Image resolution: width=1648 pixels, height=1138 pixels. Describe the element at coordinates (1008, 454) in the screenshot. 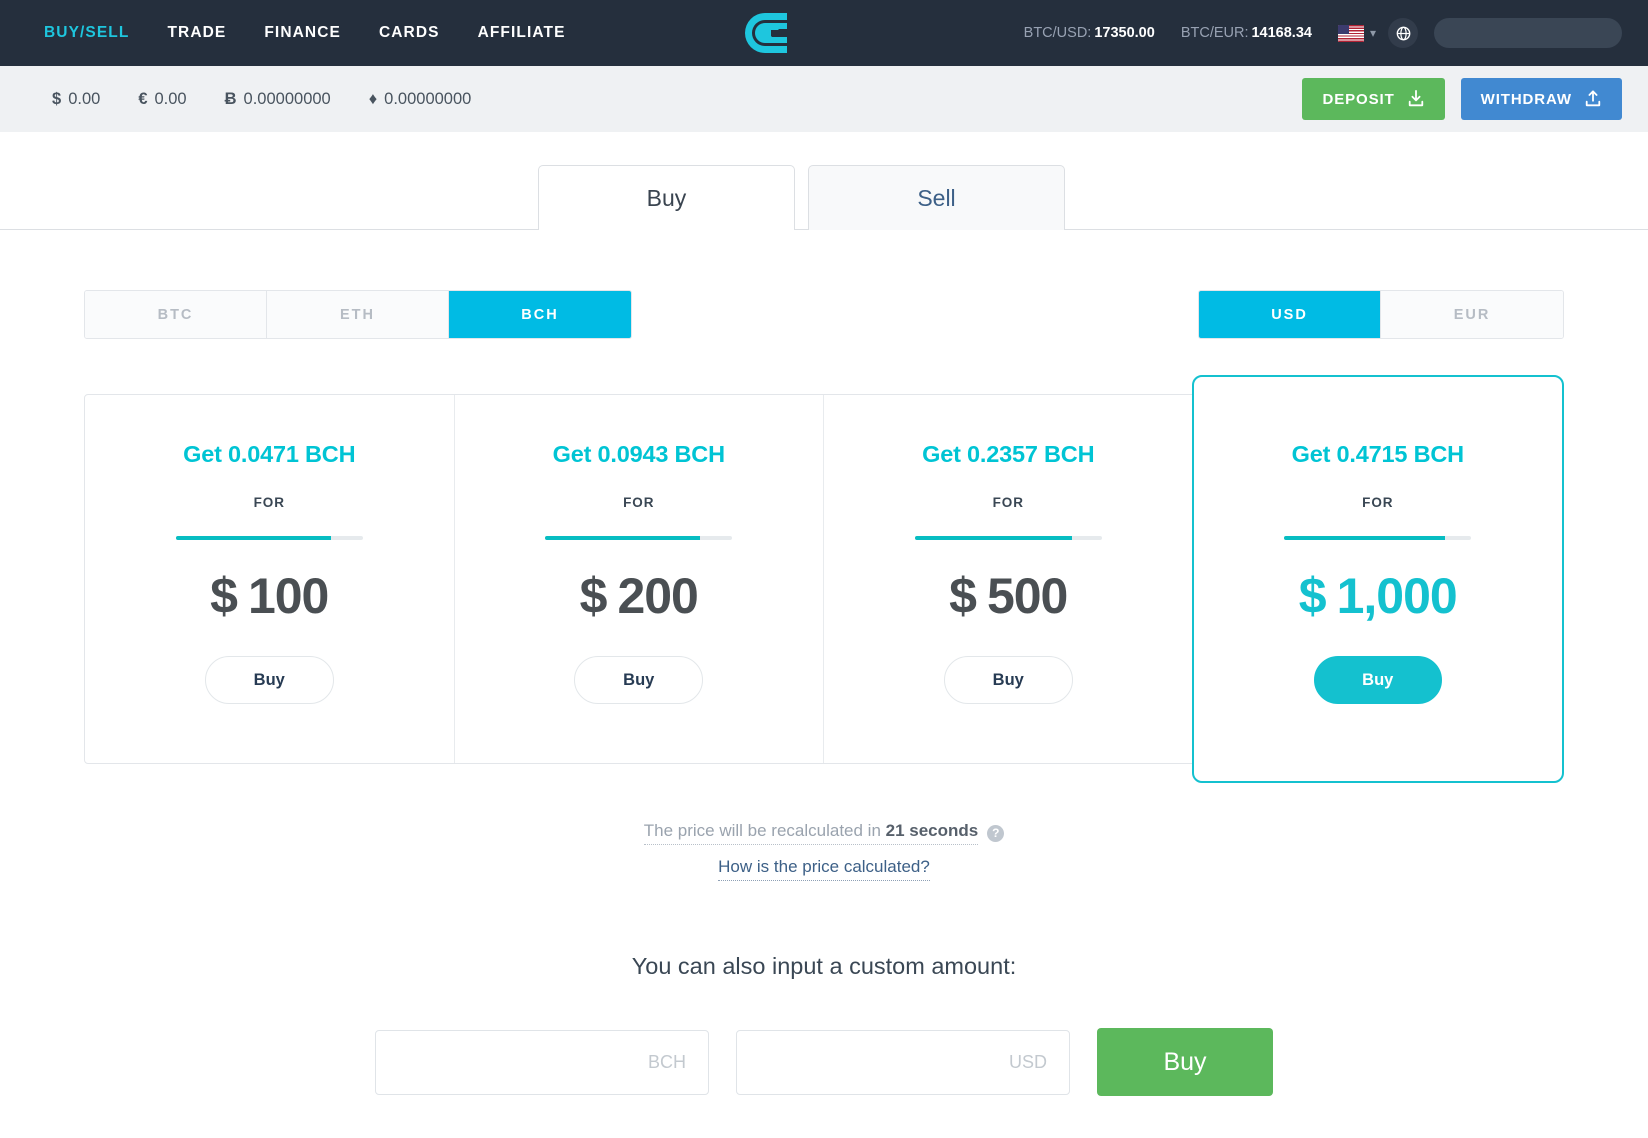

I see `price-card-title: Get 0.2357 BCH` at that location.